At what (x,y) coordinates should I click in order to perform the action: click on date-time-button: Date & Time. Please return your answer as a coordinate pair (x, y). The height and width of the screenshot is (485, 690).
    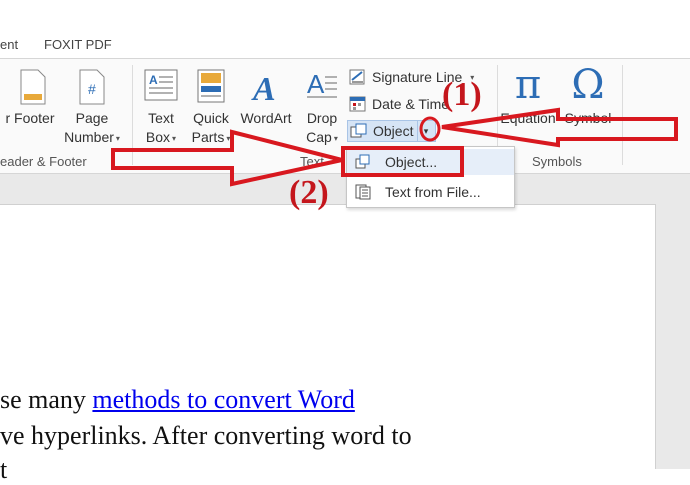
    Looking at the image, I should click on (399, 104).